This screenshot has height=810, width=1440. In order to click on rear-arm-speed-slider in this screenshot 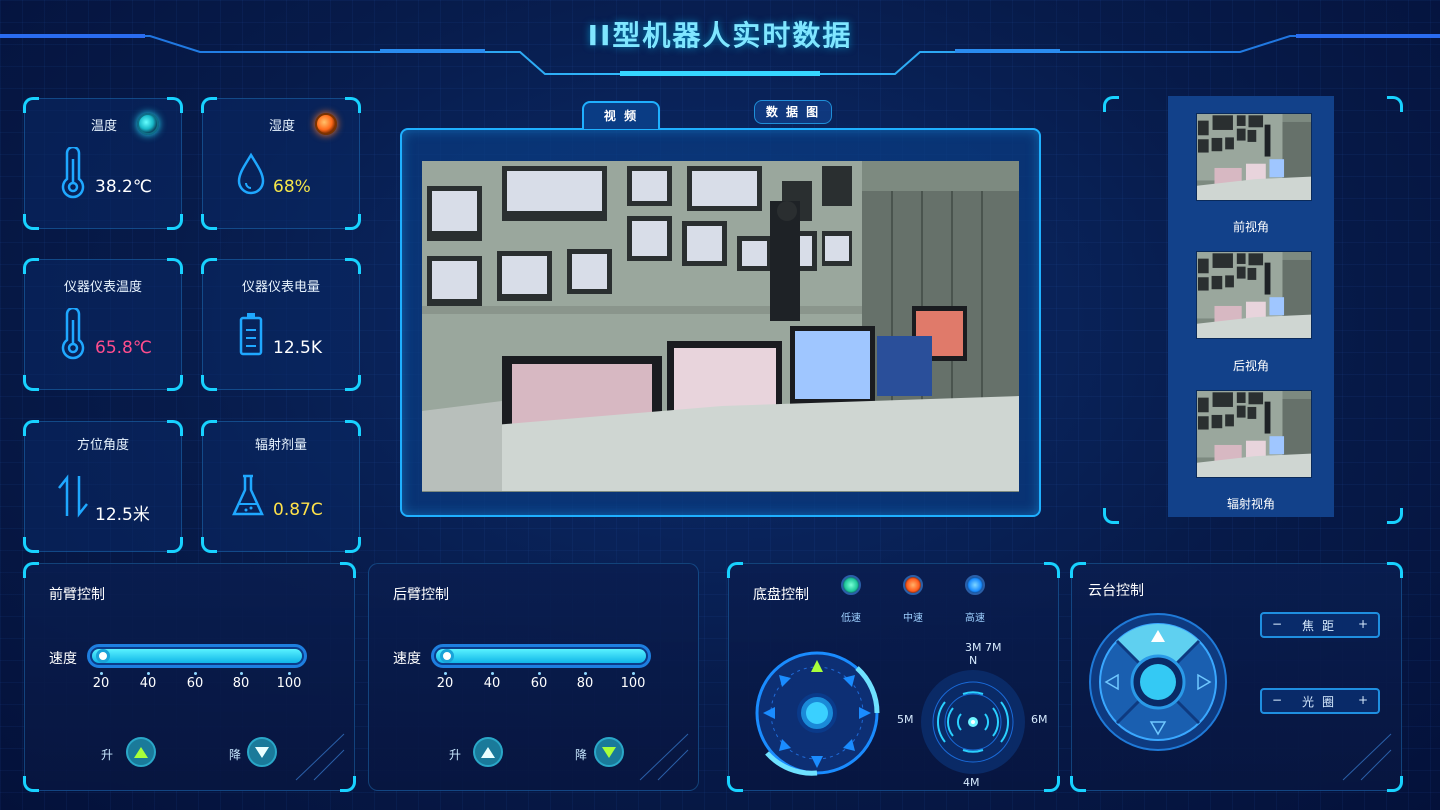, I will do `click(541, 656)`.